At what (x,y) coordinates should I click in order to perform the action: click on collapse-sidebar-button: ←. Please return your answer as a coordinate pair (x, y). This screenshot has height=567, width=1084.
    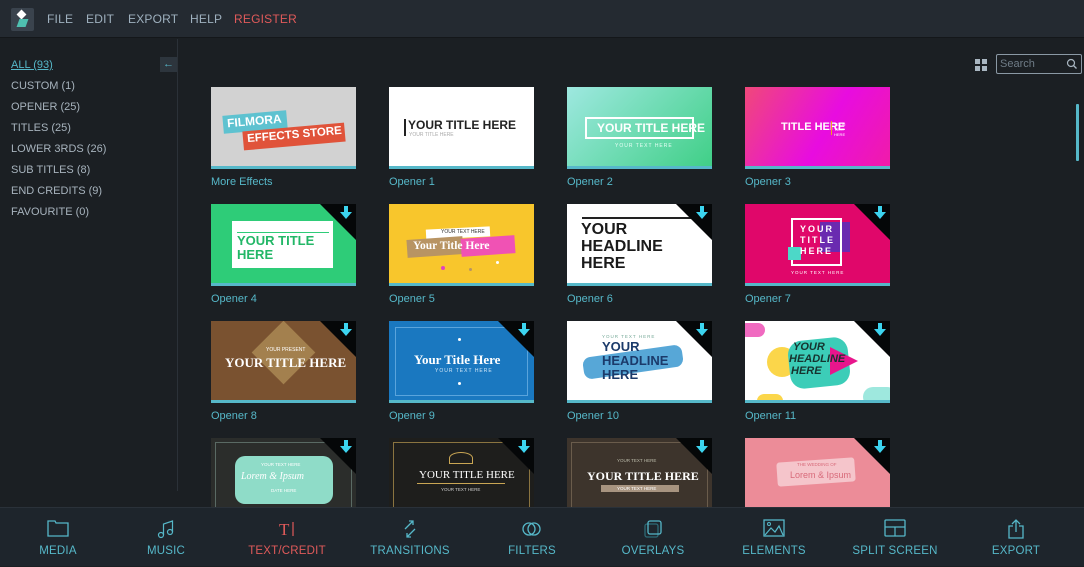
    Looking at the image, I should click on (168, 64).